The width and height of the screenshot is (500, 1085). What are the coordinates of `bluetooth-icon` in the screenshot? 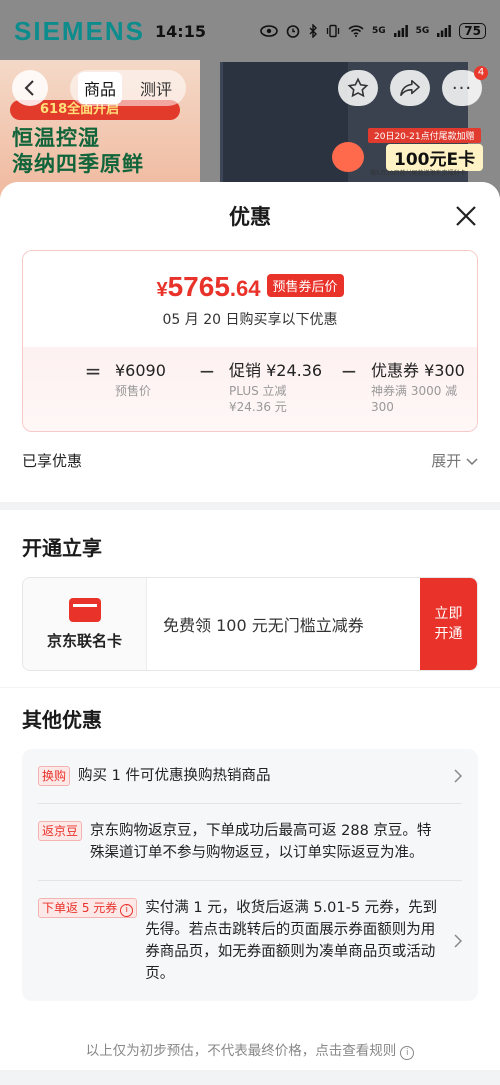 It's located at (313, 31).